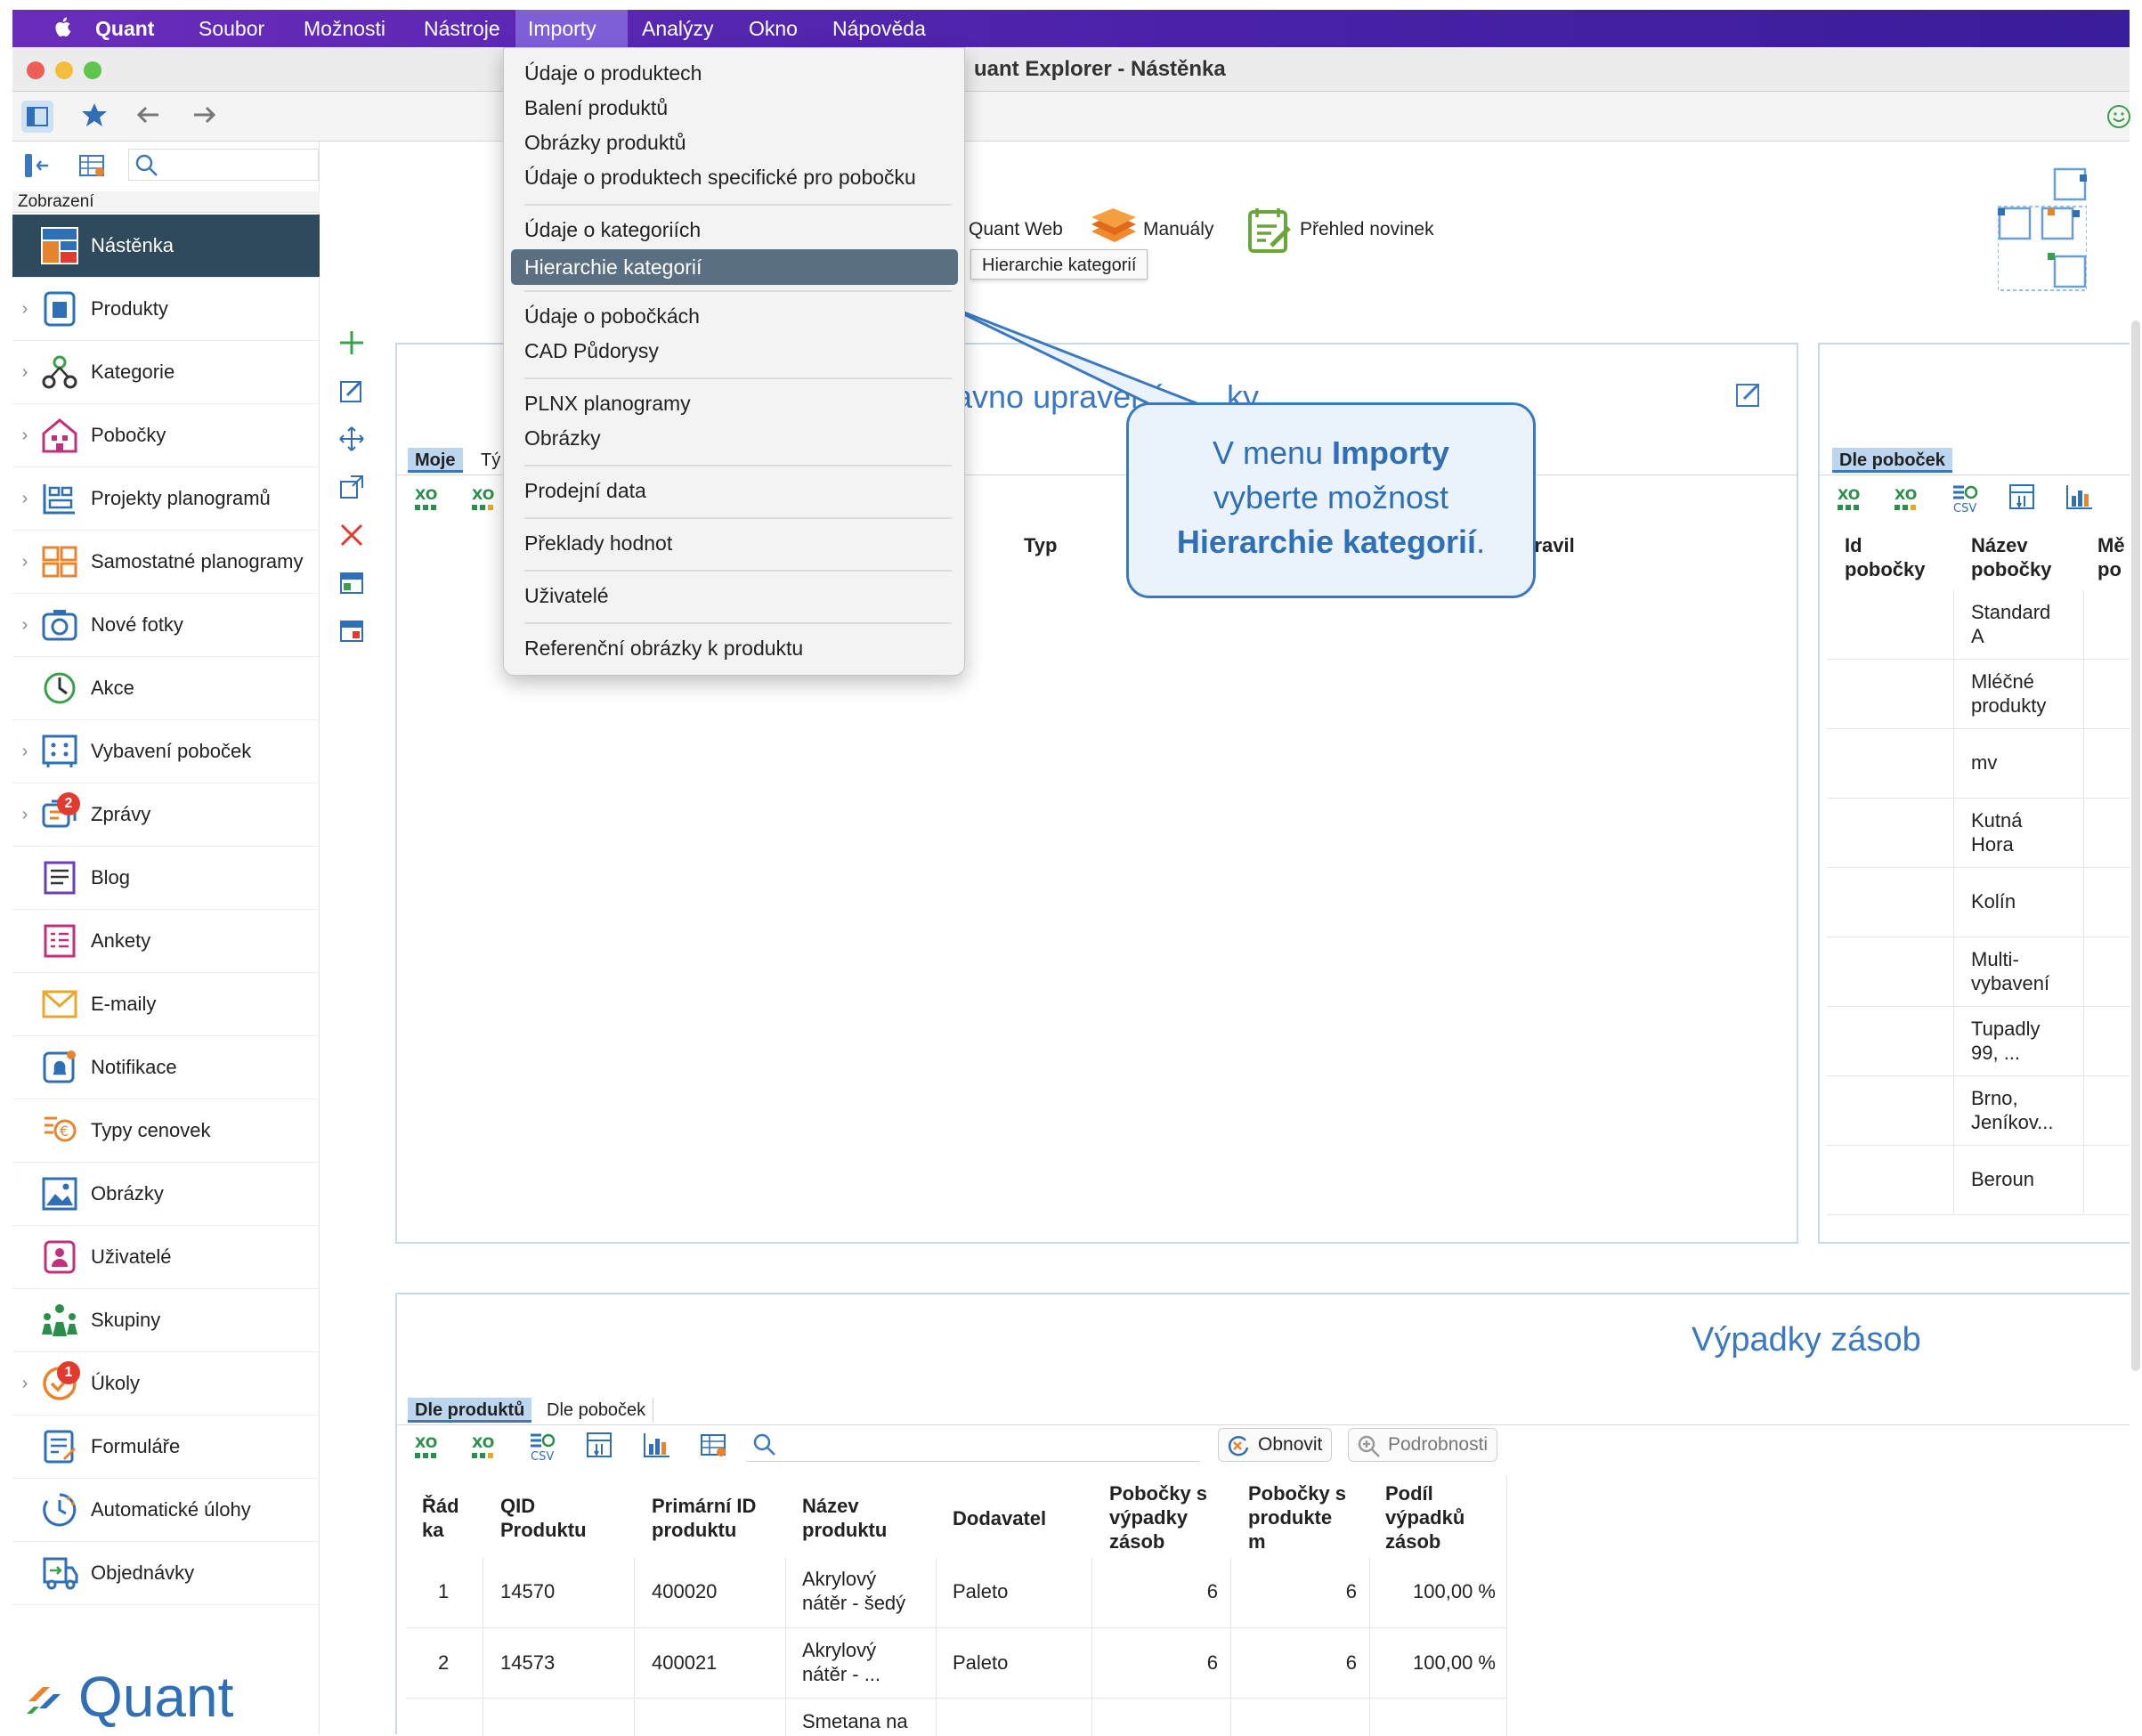 The height and width of the screenshot is (1736, 2142). What do you see at coordinates (1367, 229) in the screenshot?
I see `quicklink-prehled-novinek: Přehled novinek` at bounding box center [1367, 229].